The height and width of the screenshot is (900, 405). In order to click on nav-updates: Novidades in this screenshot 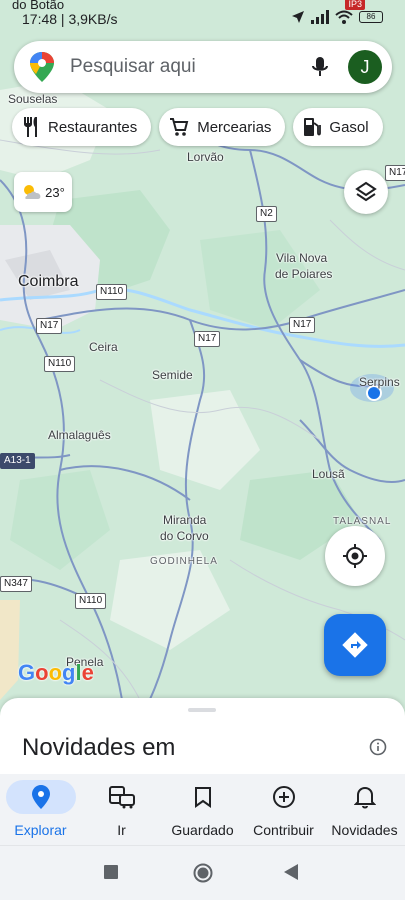, I will do `click(364, 809)`.